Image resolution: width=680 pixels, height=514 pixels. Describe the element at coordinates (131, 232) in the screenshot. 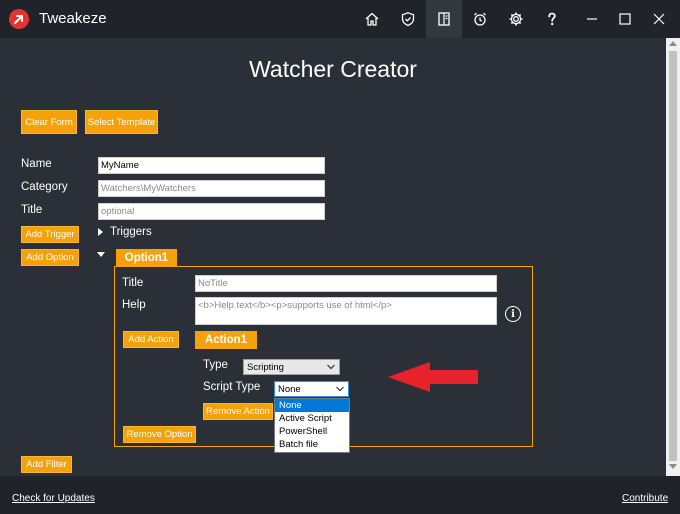

I see `triggers-label: Triggers` at that location.